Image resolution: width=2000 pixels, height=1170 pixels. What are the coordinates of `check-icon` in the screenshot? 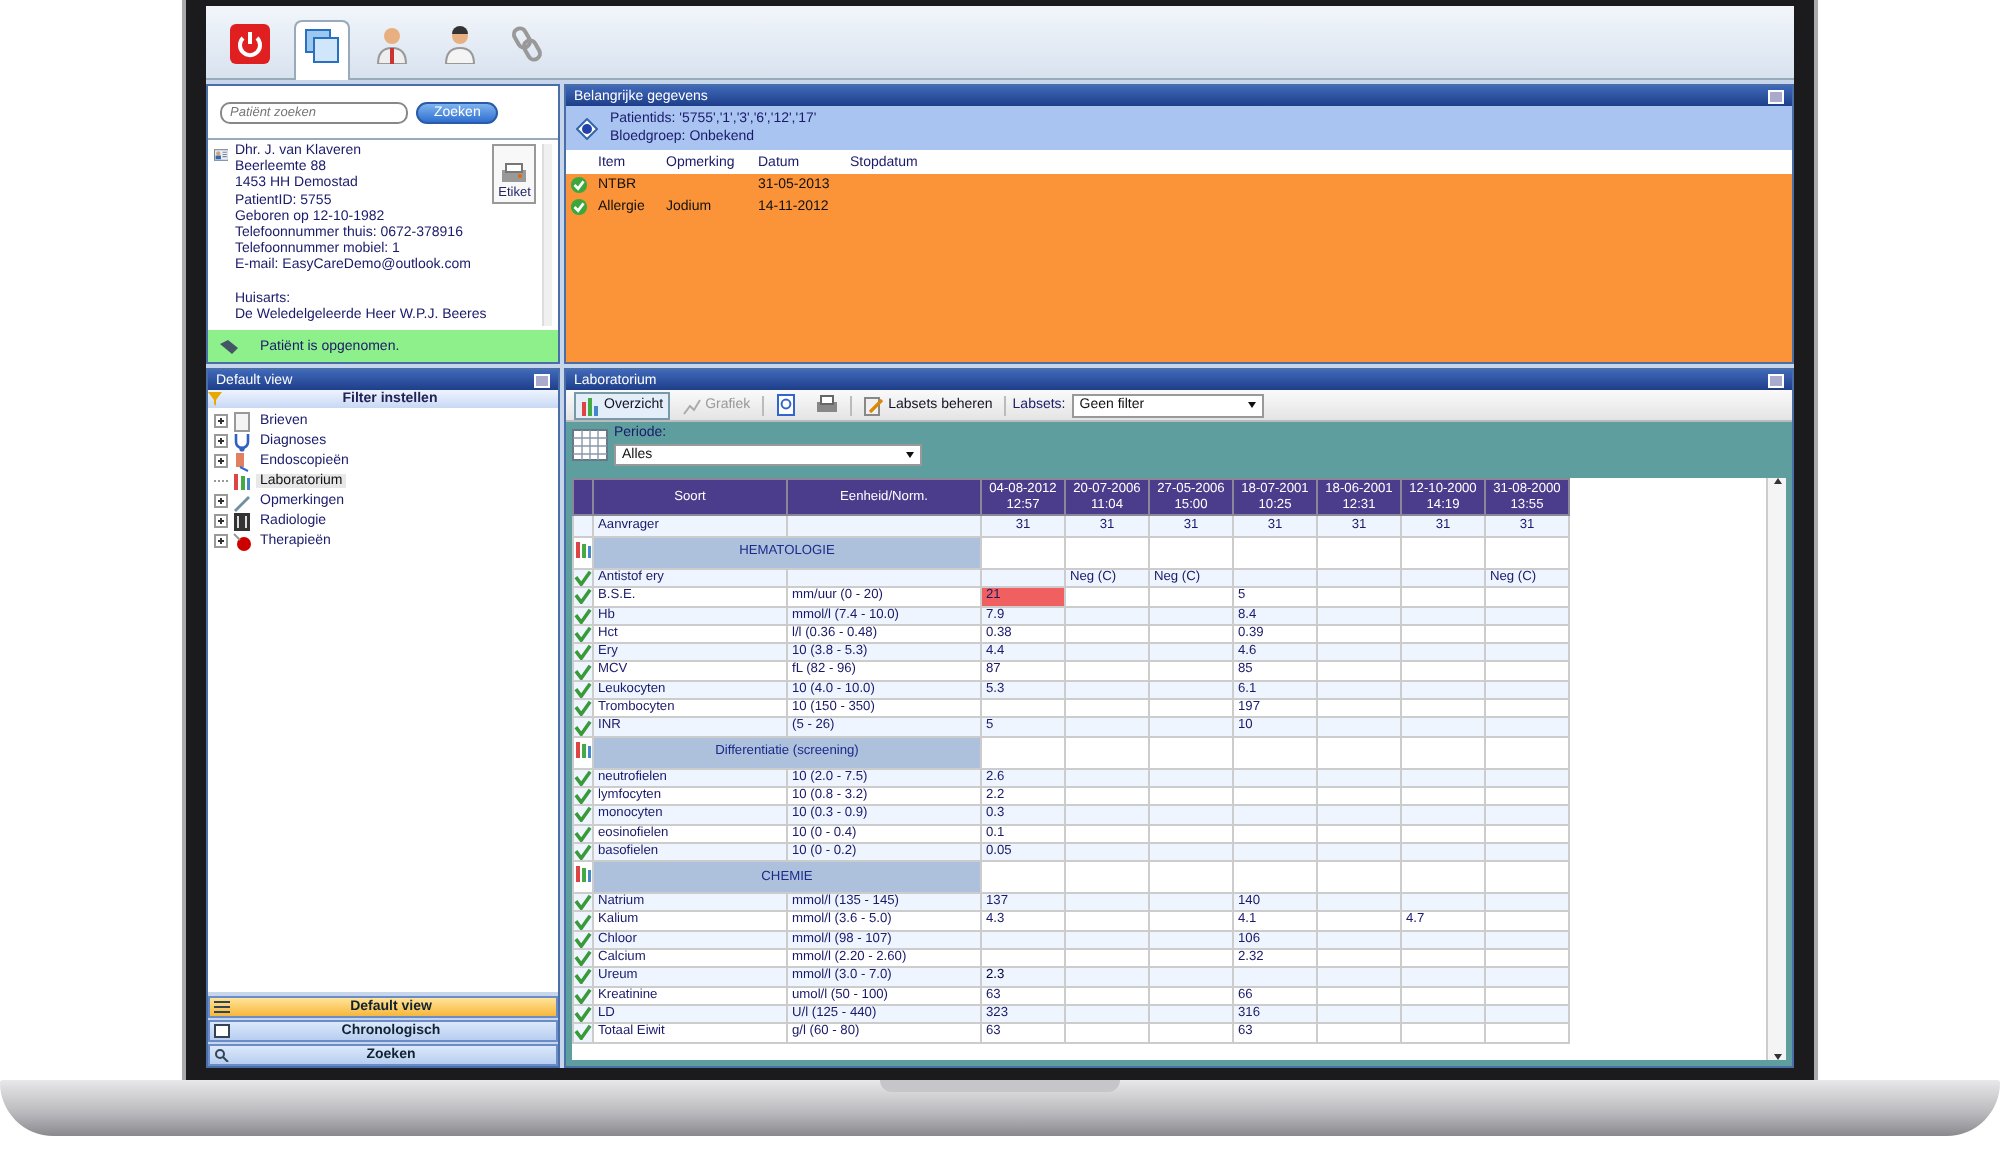 It's located at (579, 207).